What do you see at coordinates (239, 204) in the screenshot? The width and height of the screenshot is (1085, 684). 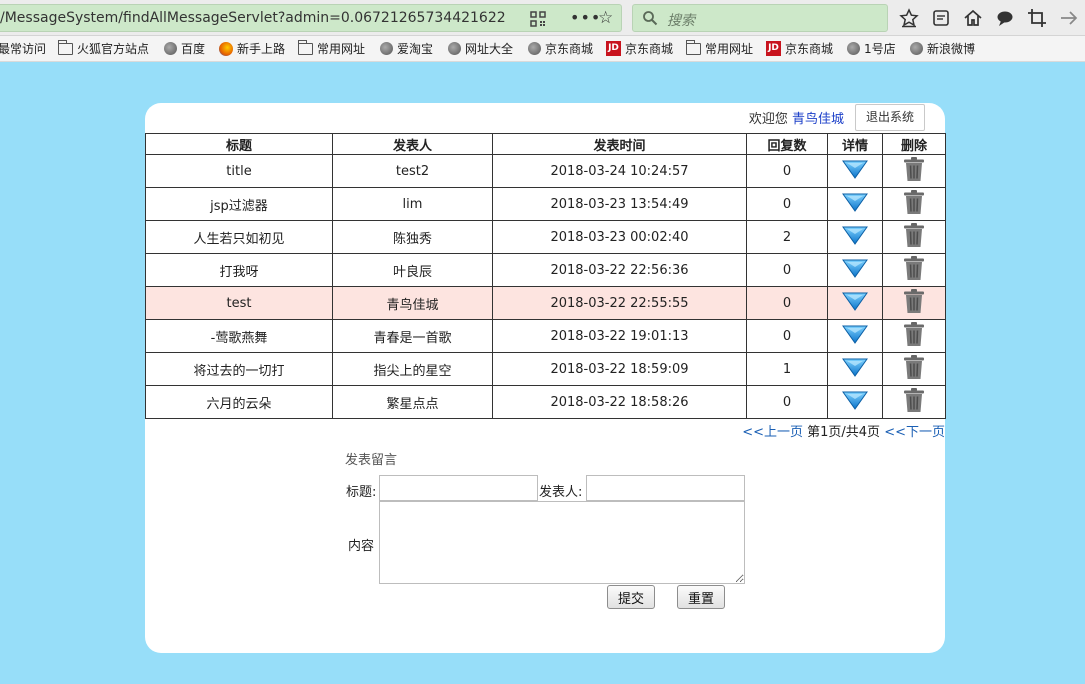 I see `cell-title: jsp过滤器` at bounding box center [239, 204].